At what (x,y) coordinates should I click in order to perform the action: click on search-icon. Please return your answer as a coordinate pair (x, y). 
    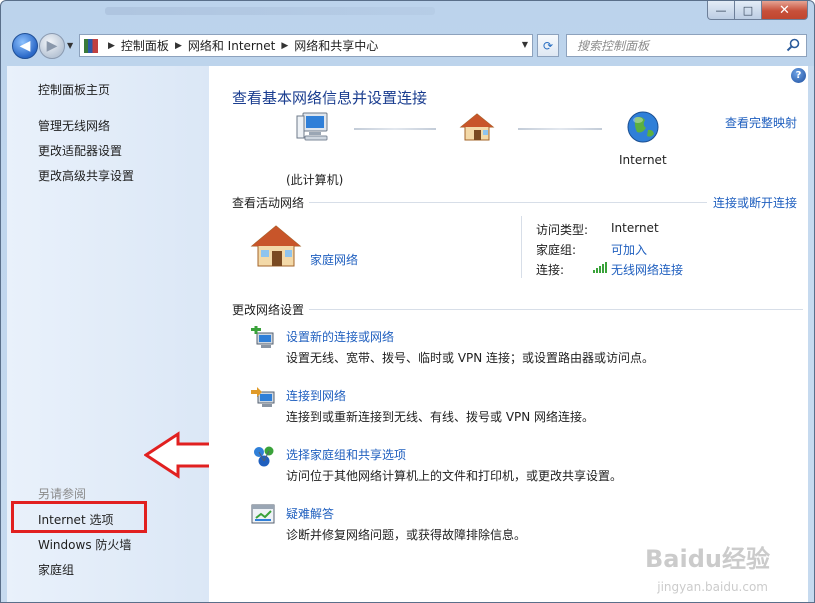
    Looking at the image, I should click on (793, 45).